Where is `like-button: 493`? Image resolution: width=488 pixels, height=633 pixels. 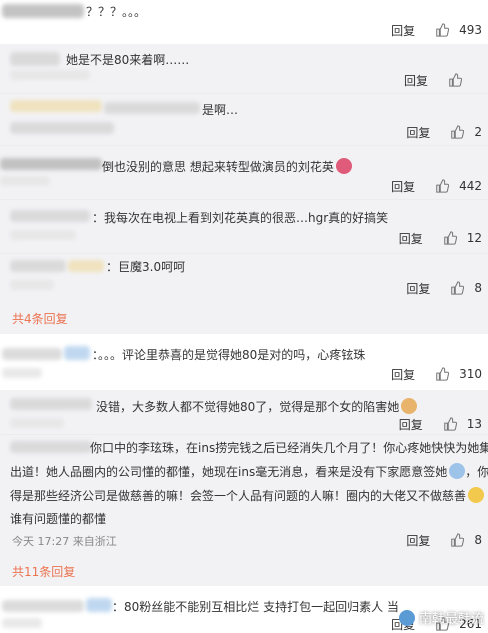 like-button: 493 is located at coordinates (458, 30).